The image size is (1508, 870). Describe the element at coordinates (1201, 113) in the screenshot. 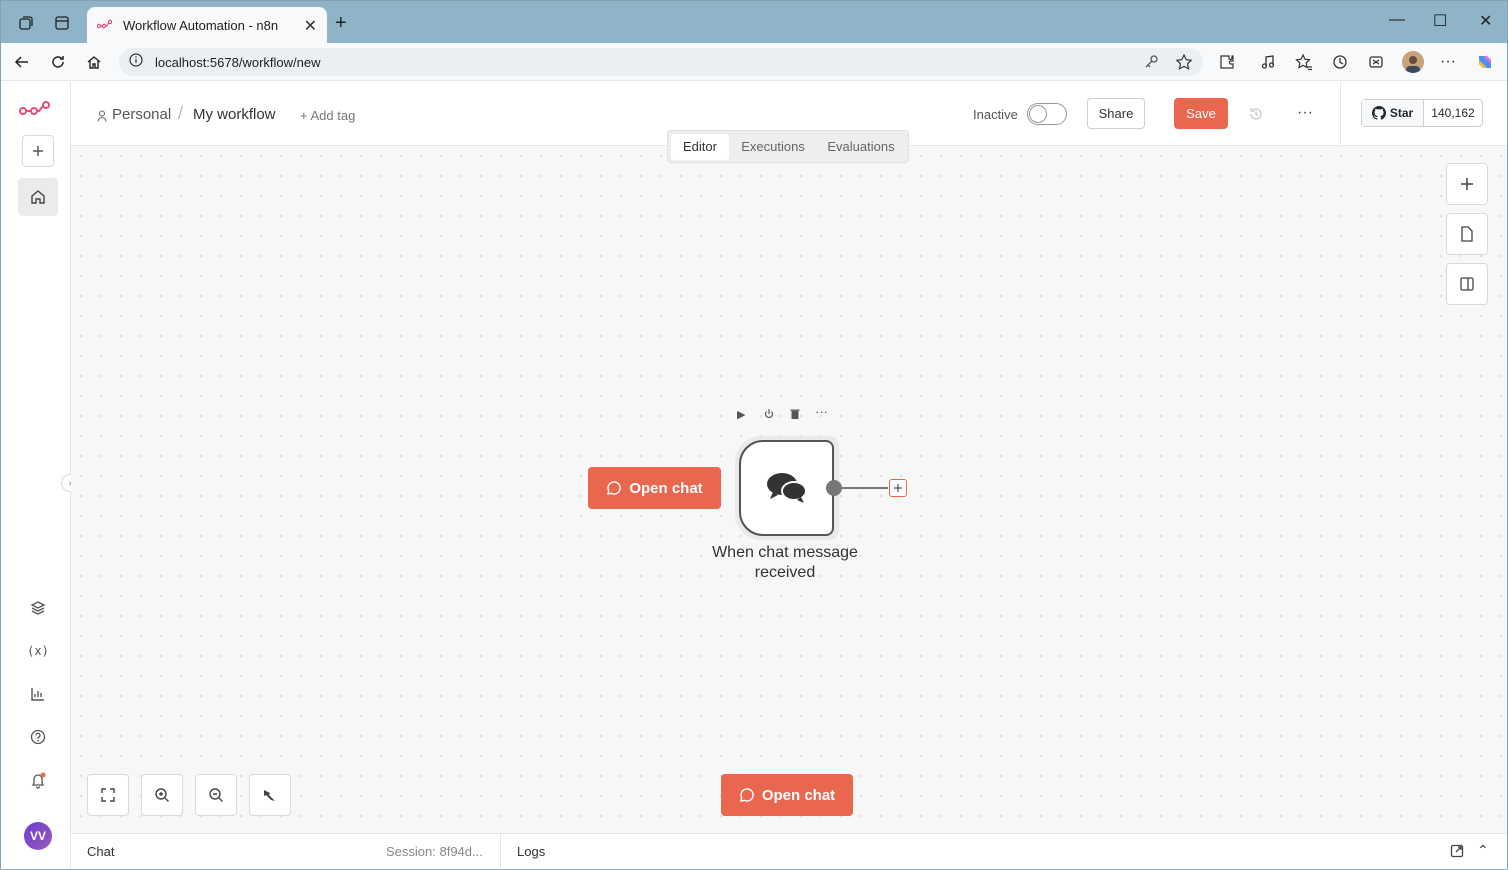

I see `save-button: Save` at that location.